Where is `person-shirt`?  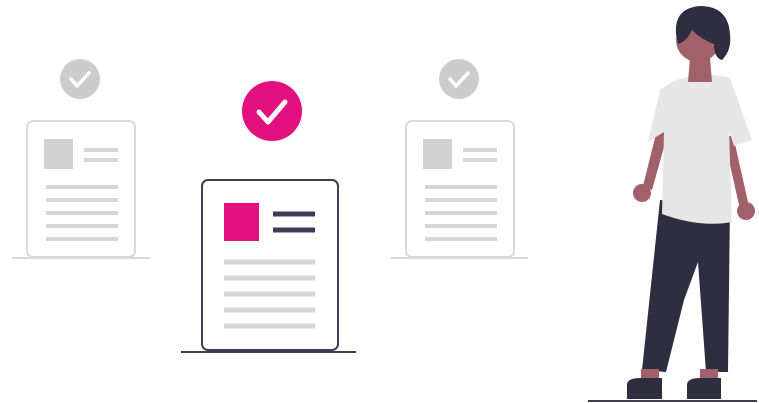 person-shirt is located at coordinates (700, 149).